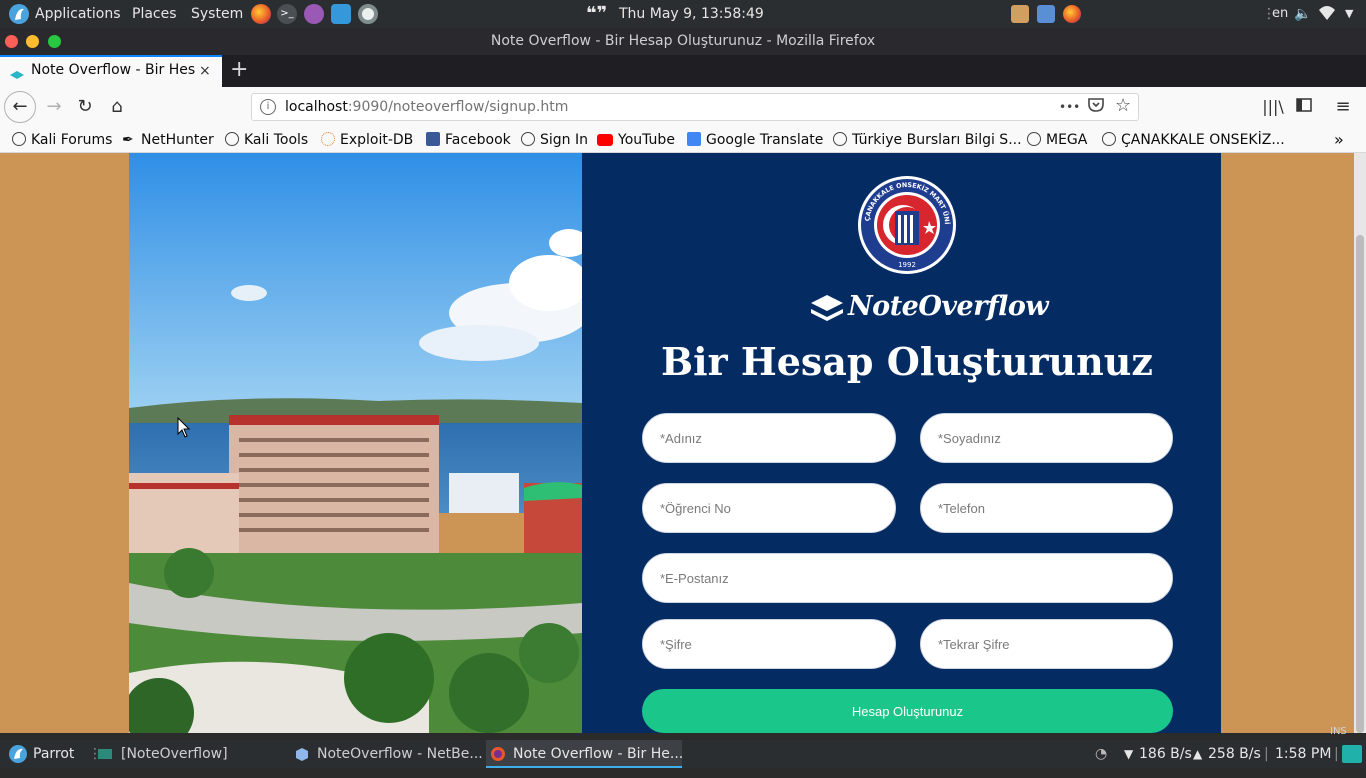 The height and width of the screenshot is (778, 1366). What do you see at coordinates (597, 13) in the screenshot?
I see `quote-icon: ❝❞` at bounding box center [597, 13].